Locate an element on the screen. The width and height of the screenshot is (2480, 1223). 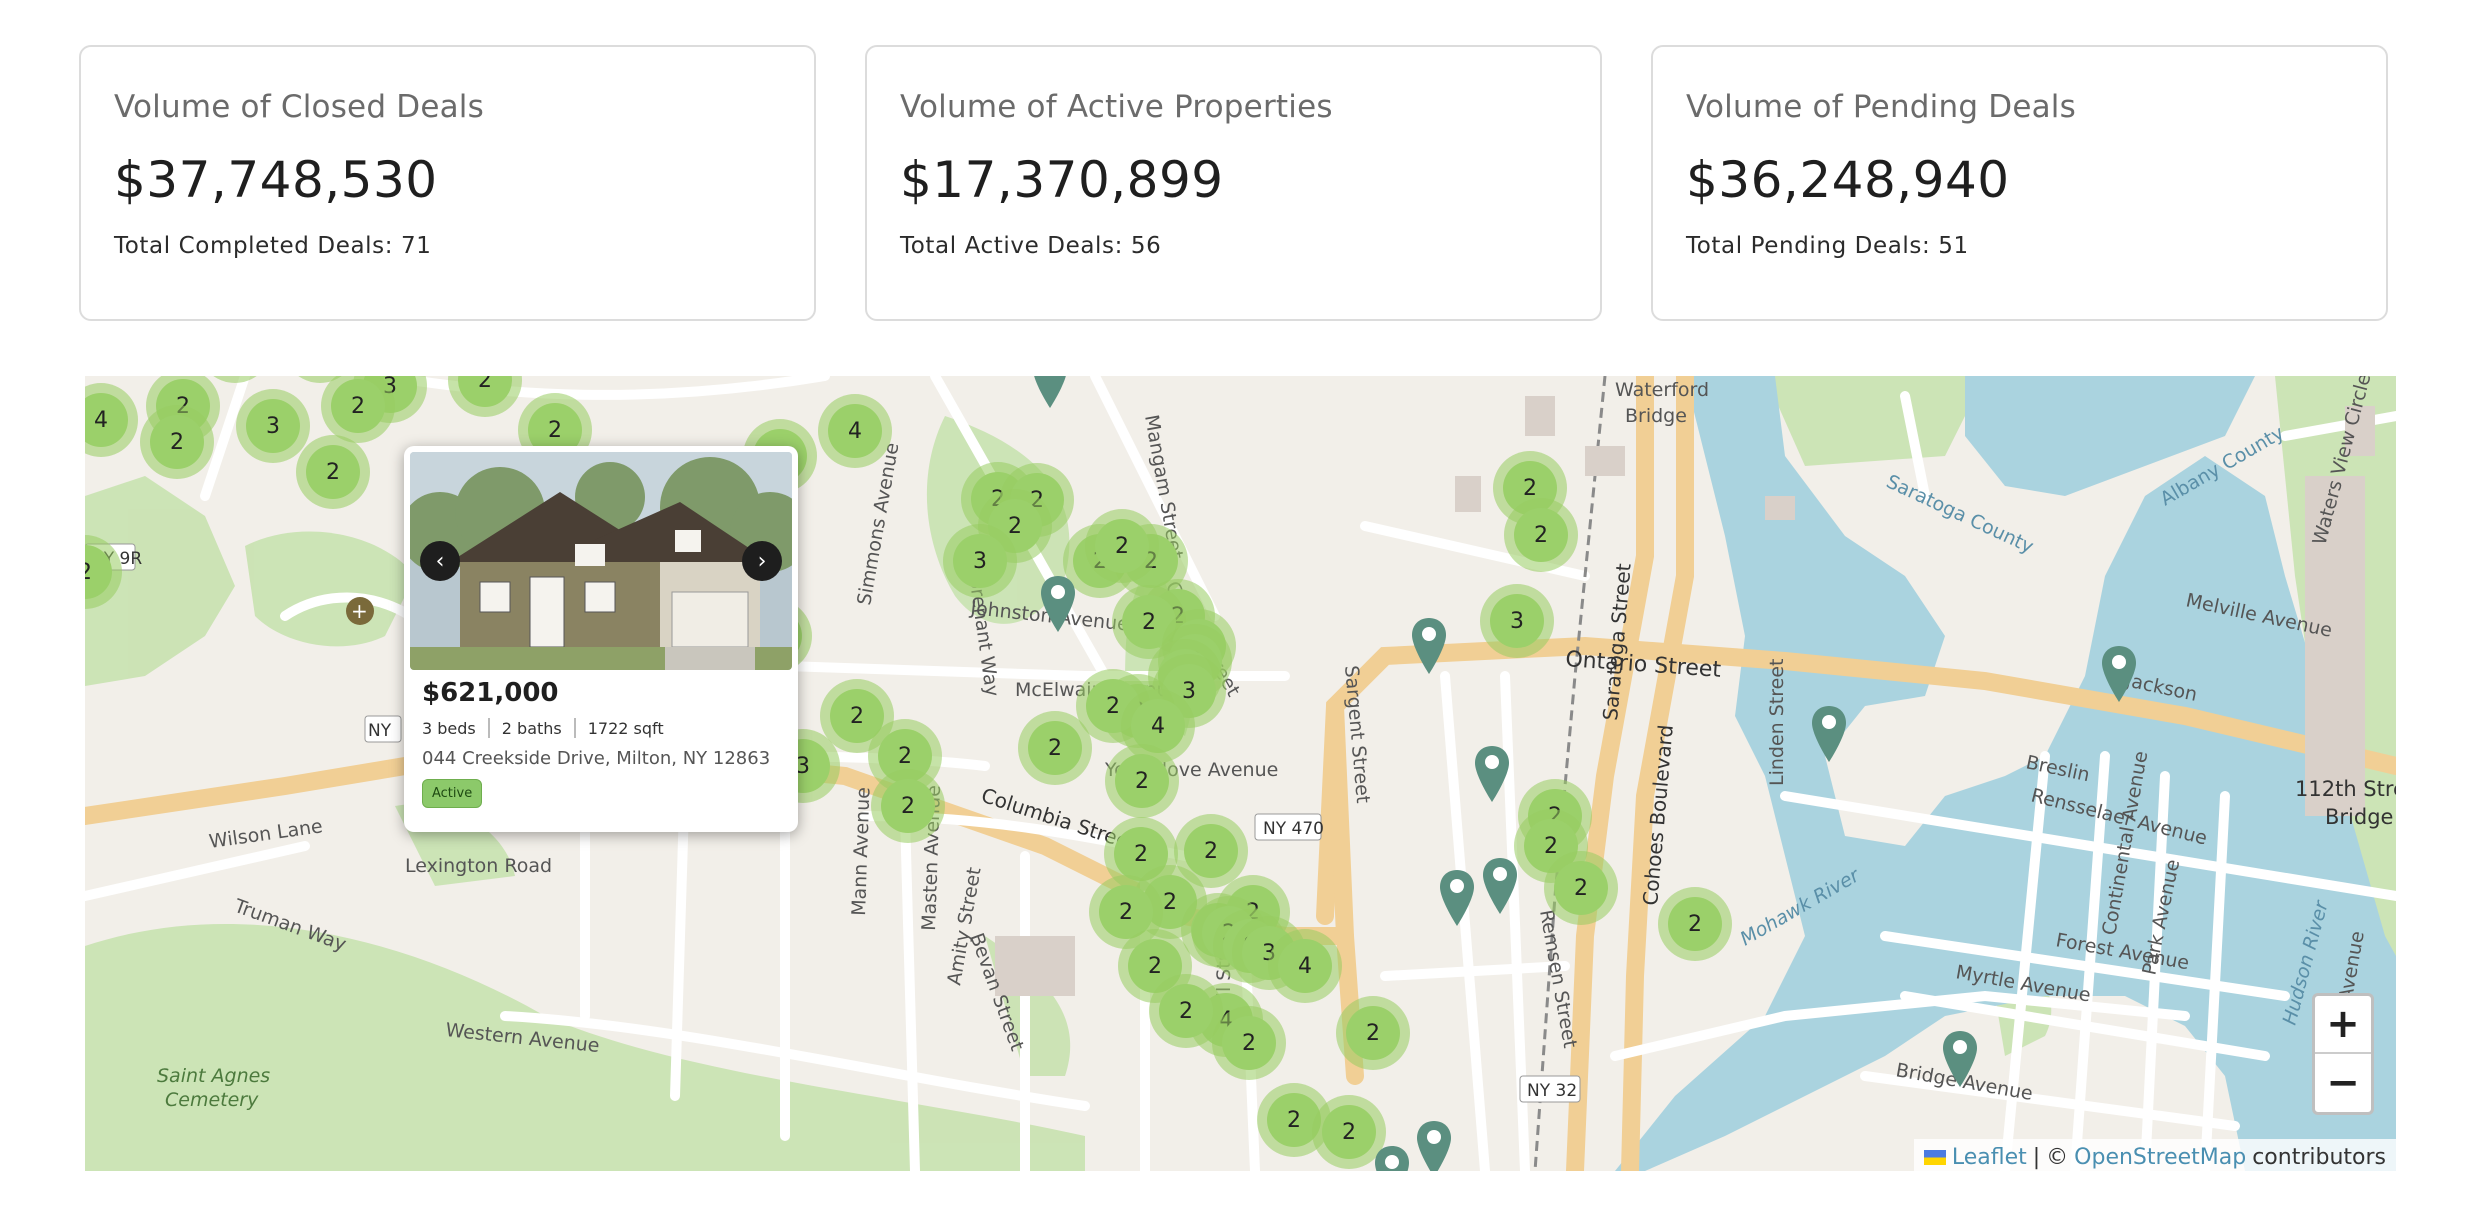
status-badge: Active is located at coordinates (452, 793).